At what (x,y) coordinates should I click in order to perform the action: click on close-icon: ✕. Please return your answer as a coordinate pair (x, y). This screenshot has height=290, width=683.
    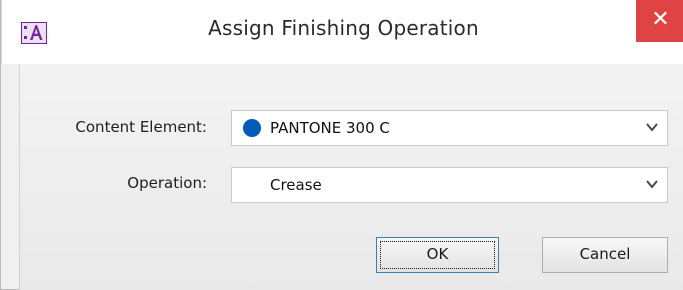
    Looking at the image, I should click on (660, 19).